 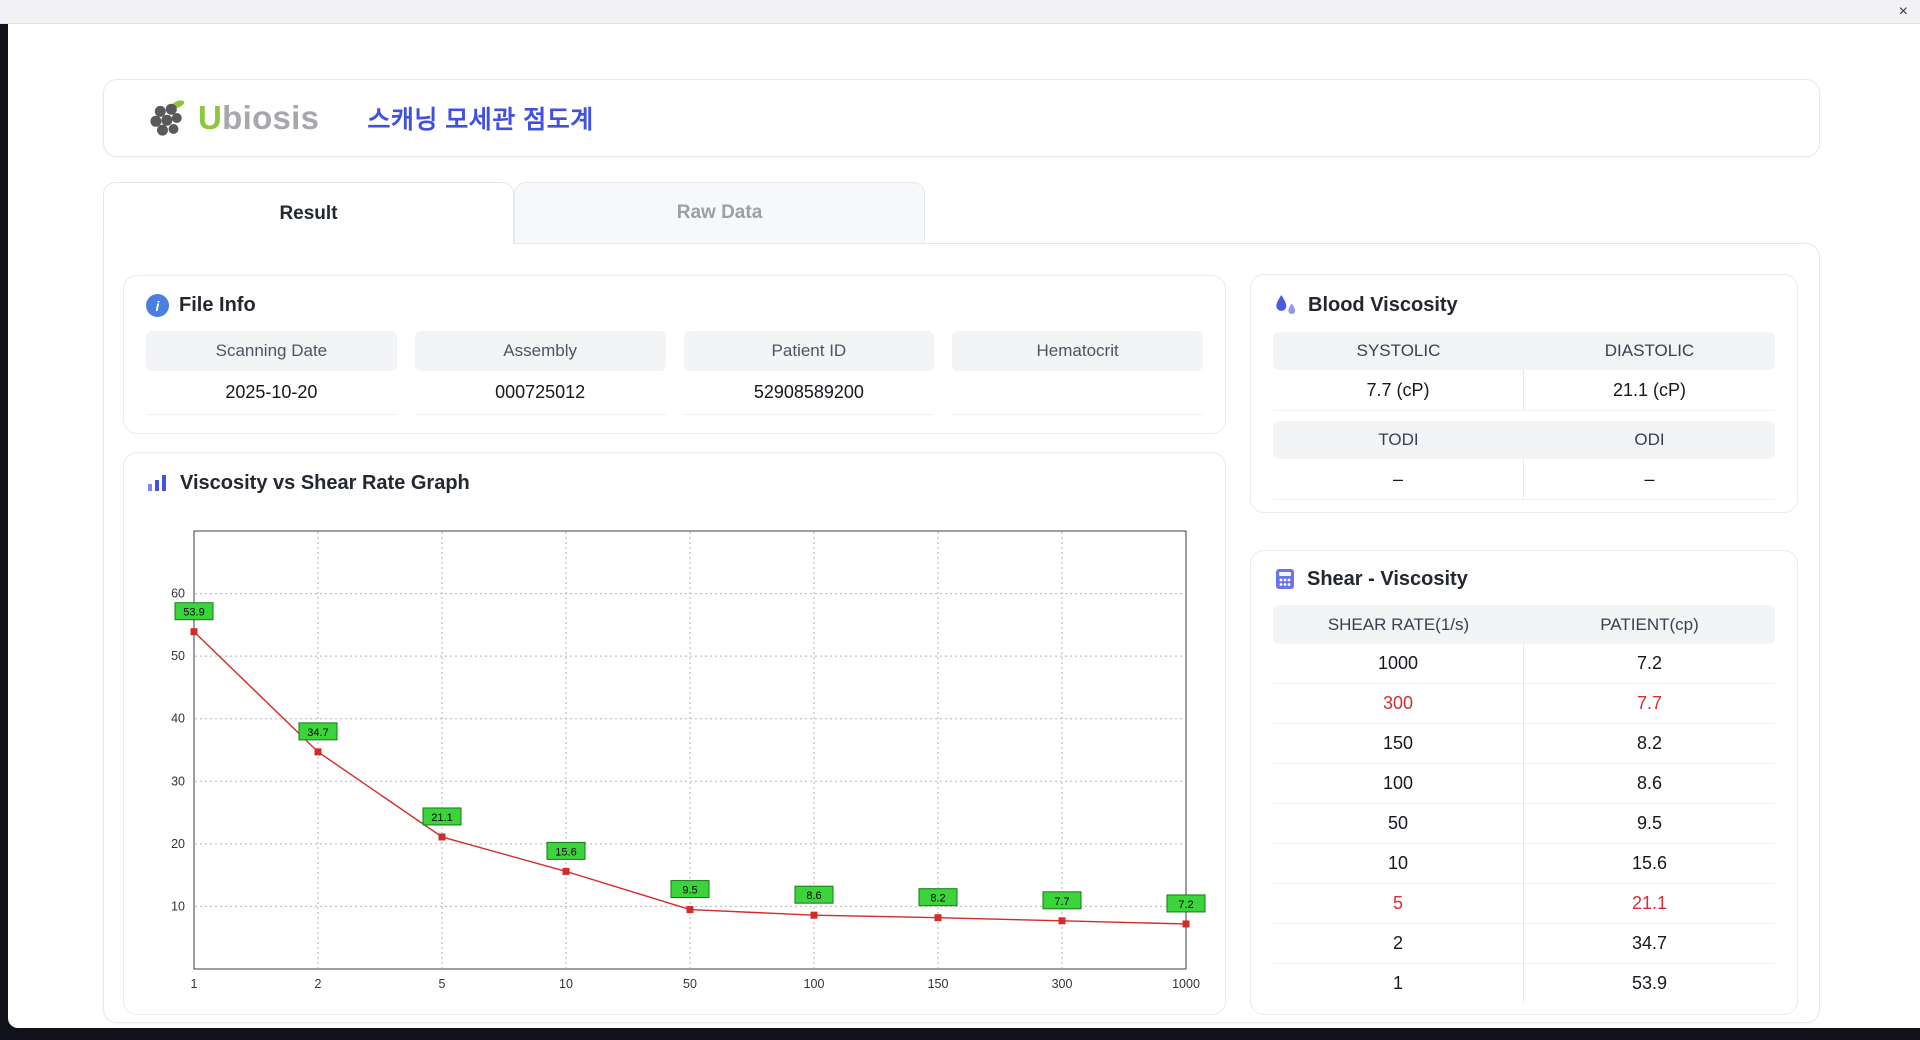 I want to click on shear-rate-cell: 100, so click(x=1398, y=783).